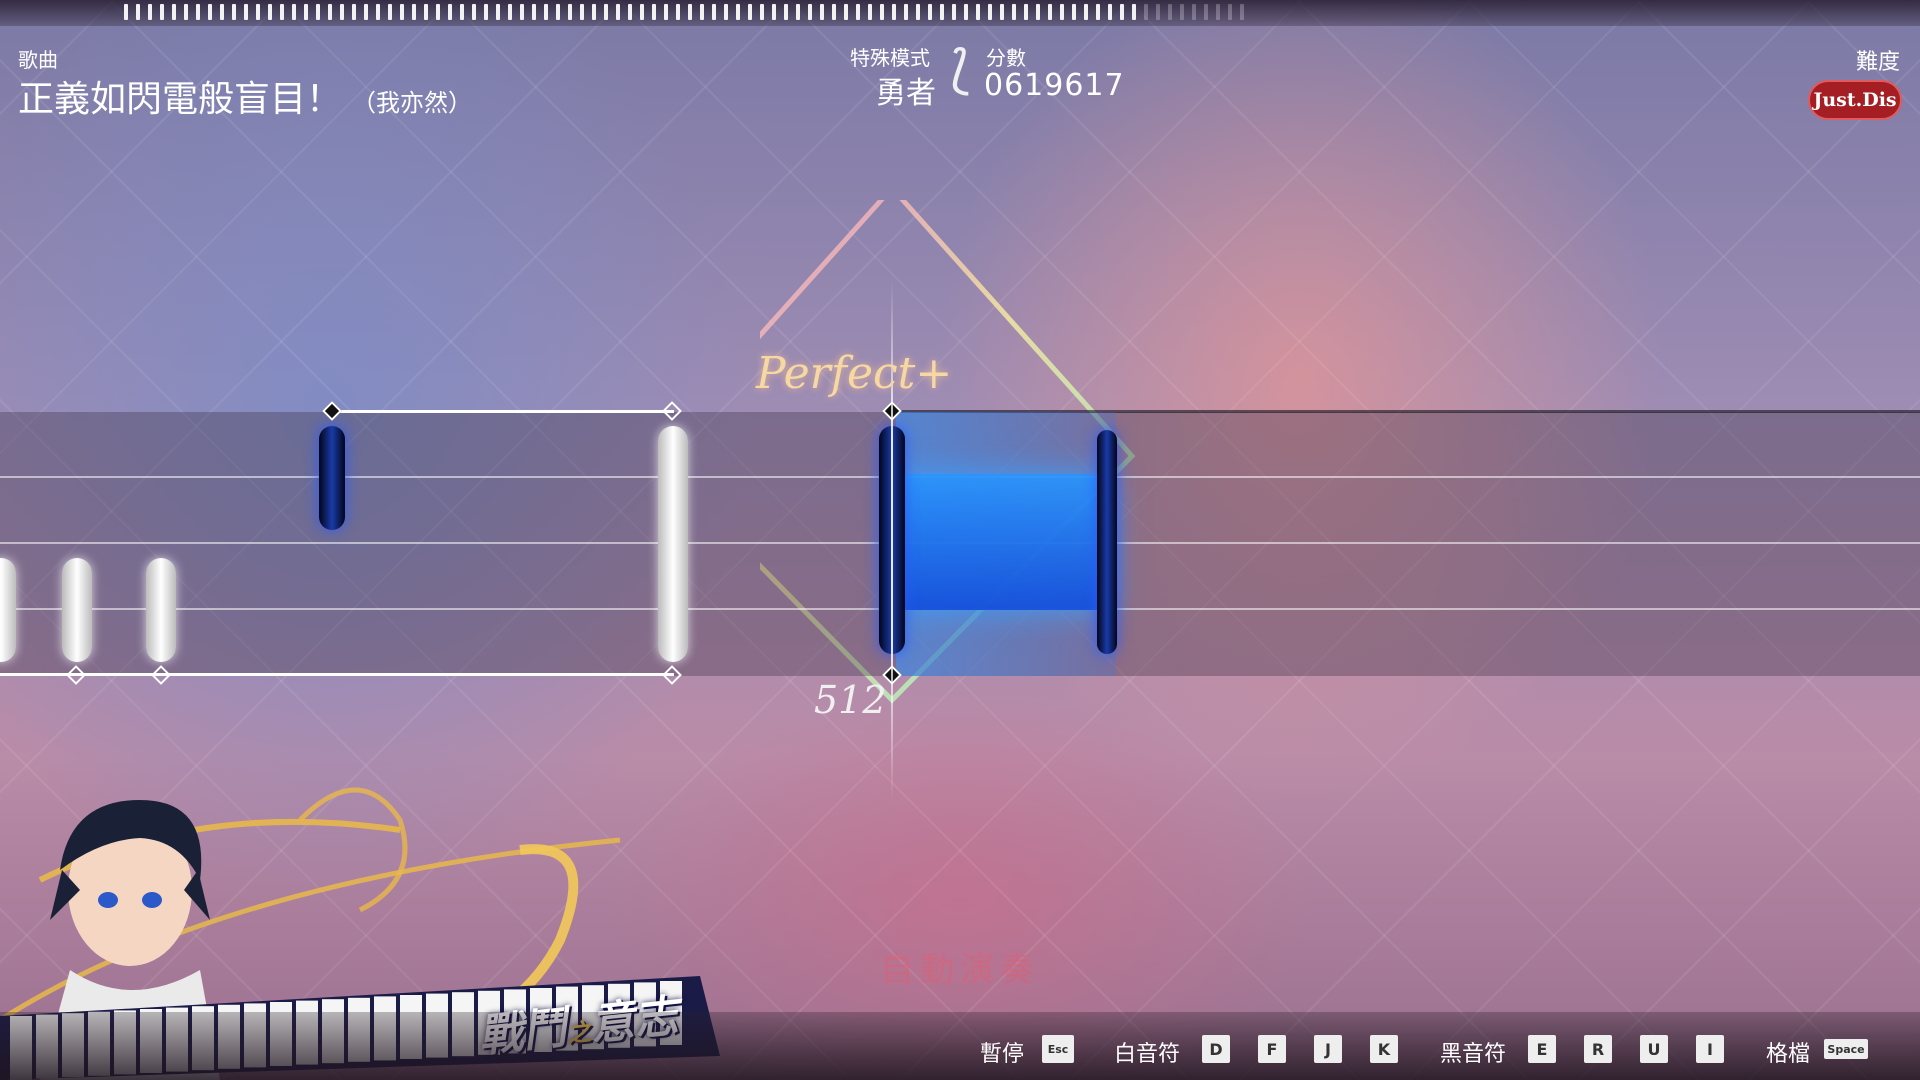  I want to click on combo-count: 512, so click(850, 700).